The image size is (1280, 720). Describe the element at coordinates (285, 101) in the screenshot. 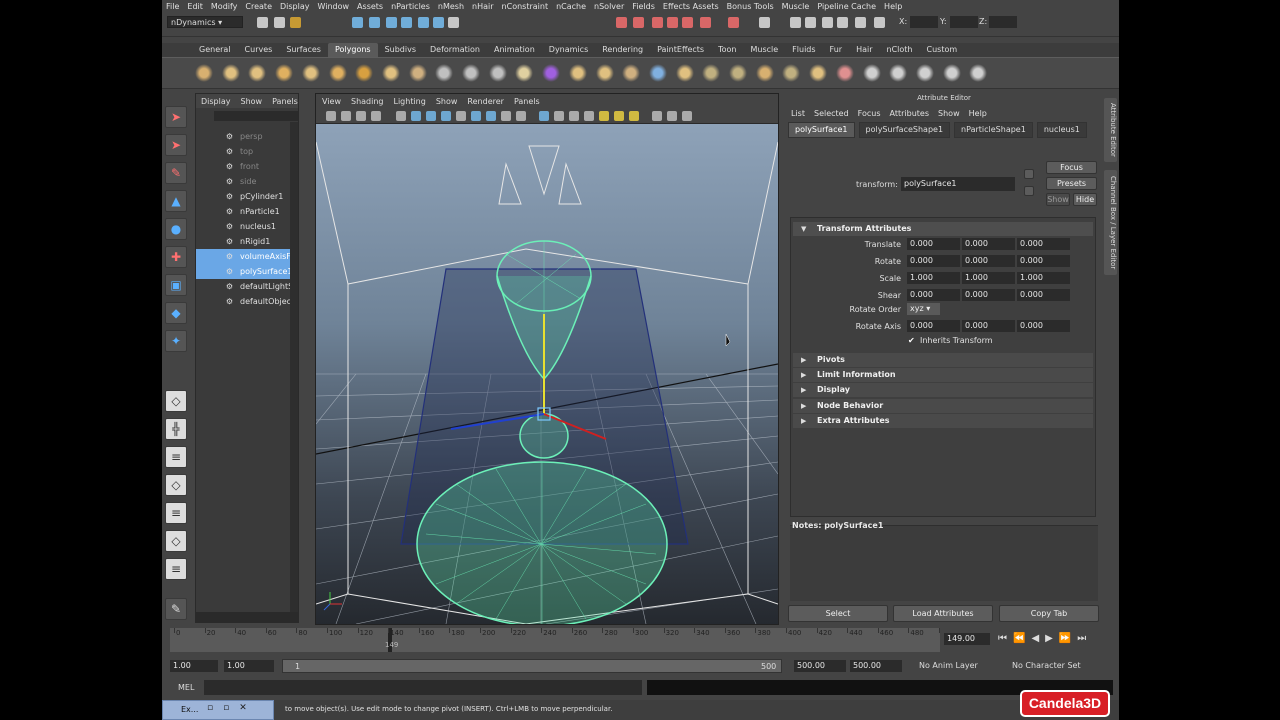

I see `outliner-menu-panels: Panels` at that location.